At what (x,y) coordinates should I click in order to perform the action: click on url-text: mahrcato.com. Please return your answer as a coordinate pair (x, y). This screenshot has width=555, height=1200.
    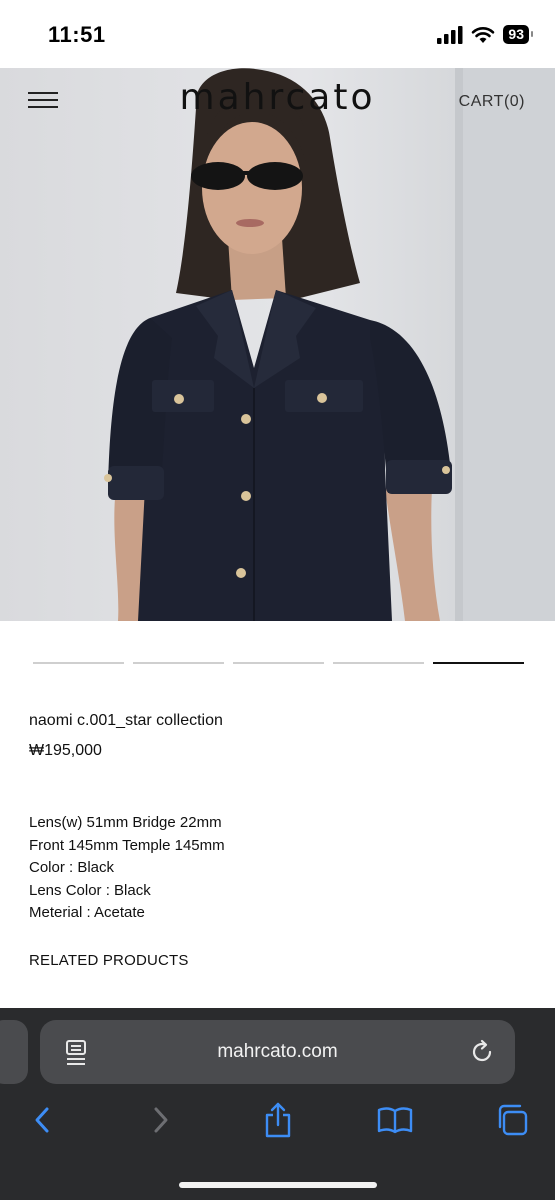
    Looking at the image, I should click on (277, 1052).